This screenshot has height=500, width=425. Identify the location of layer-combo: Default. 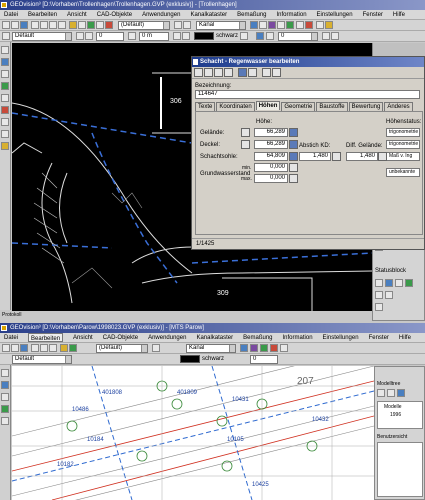
(42, 36).